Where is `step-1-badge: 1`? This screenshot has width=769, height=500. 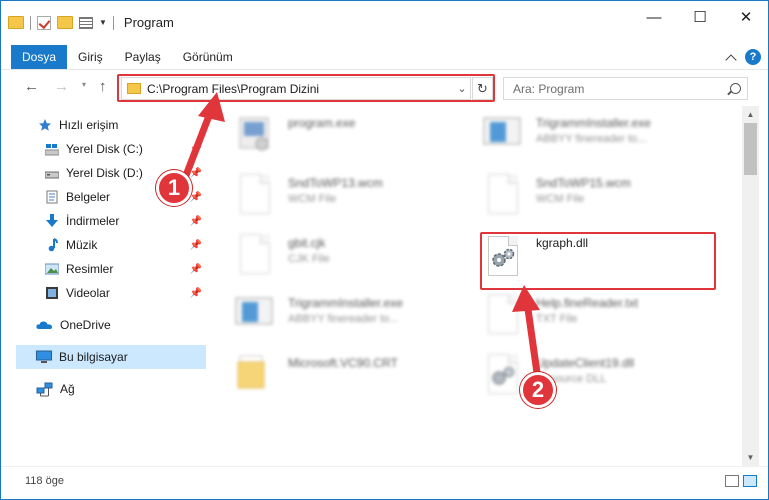 step-1-badge: 1 is located at coordinates (174, 188).